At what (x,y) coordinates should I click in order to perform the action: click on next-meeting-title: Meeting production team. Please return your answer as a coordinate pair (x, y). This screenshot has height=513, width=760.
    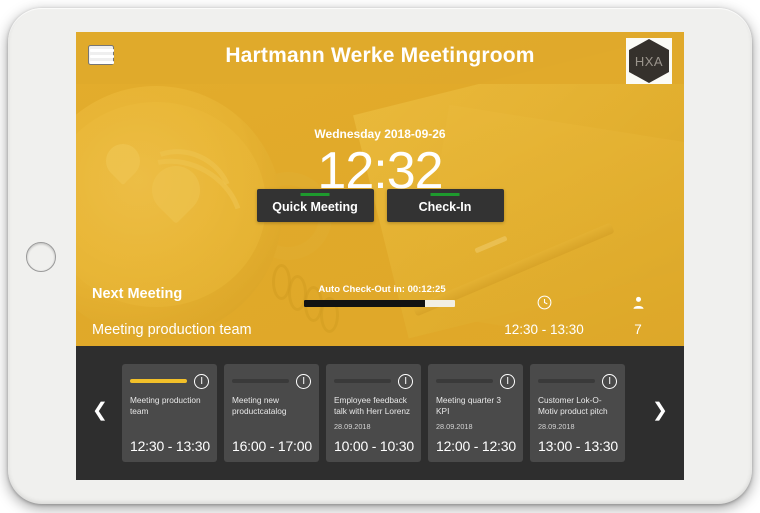
    Looking at the image, I should click on (172, 330).